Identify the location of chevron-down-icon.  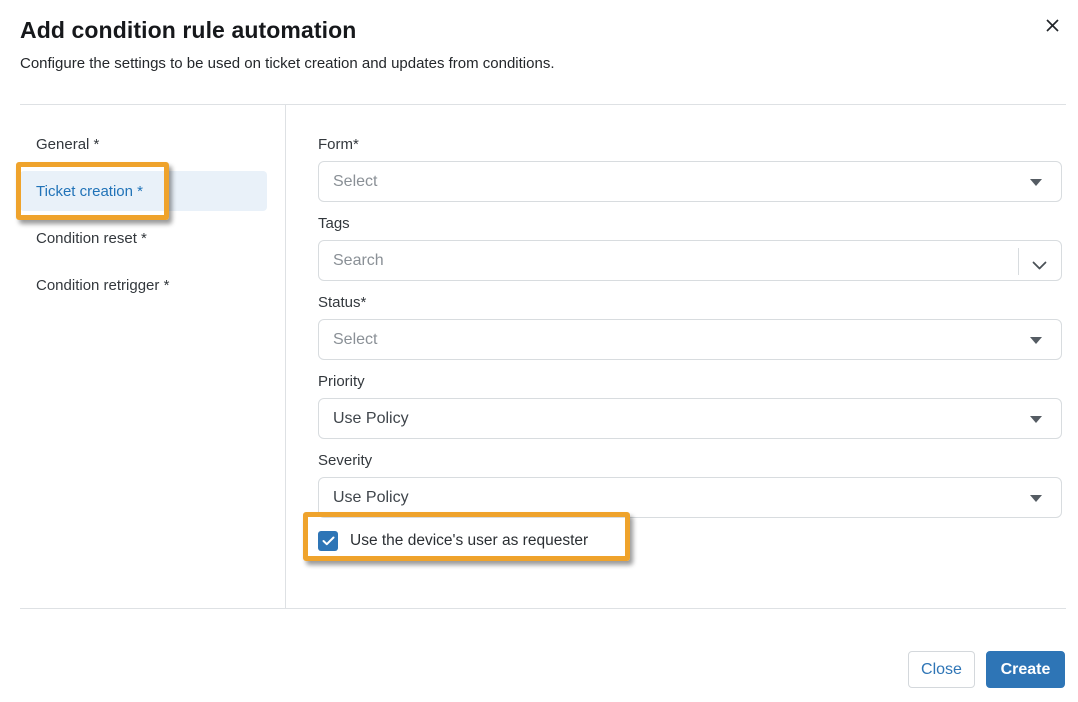
(1039, 266).